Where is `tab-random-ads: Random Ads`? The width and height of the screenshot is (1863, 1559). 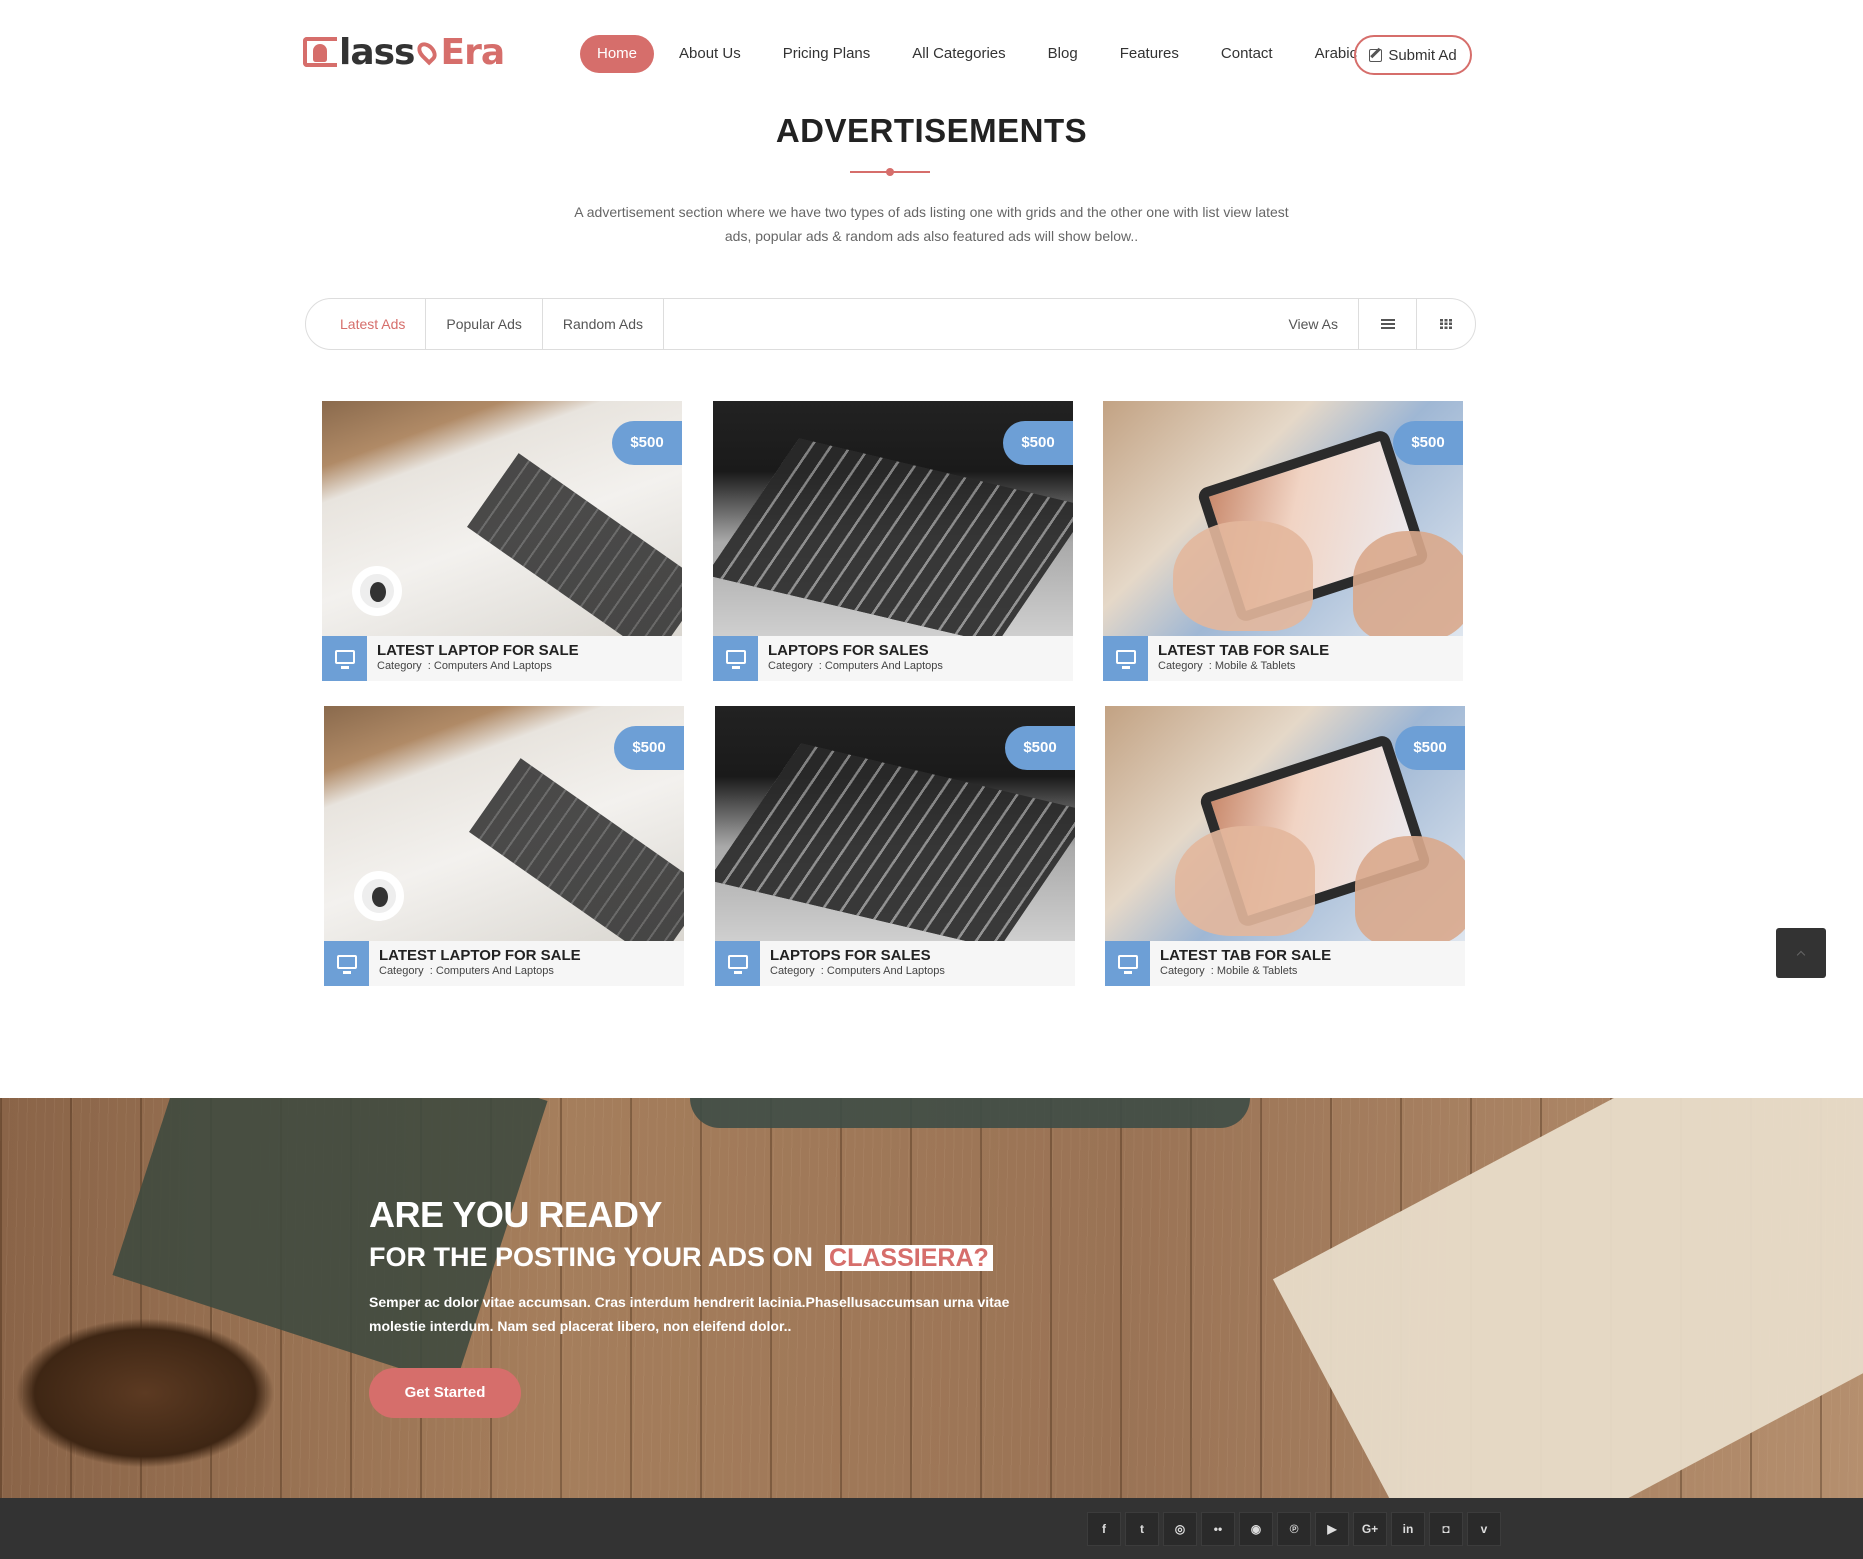
tab-random-ads: Random Ads is located at coordinates (604, 324).